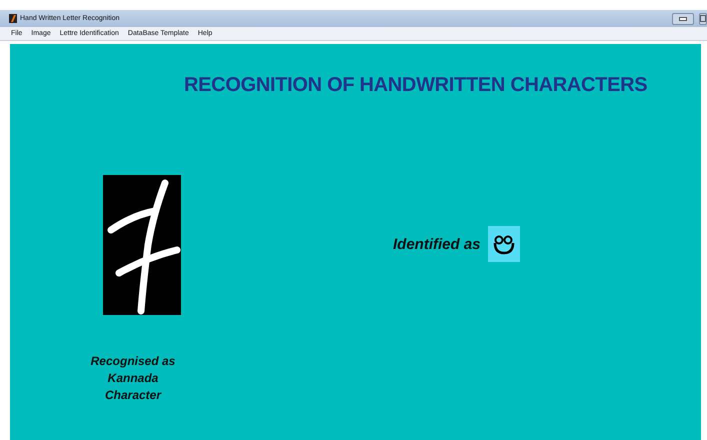 Image resolution: width=707 pixels, height=440 pixels. Describe the element at coordinates (437, 244) in the screenshot. I see `result-label: Identified as` at that location.